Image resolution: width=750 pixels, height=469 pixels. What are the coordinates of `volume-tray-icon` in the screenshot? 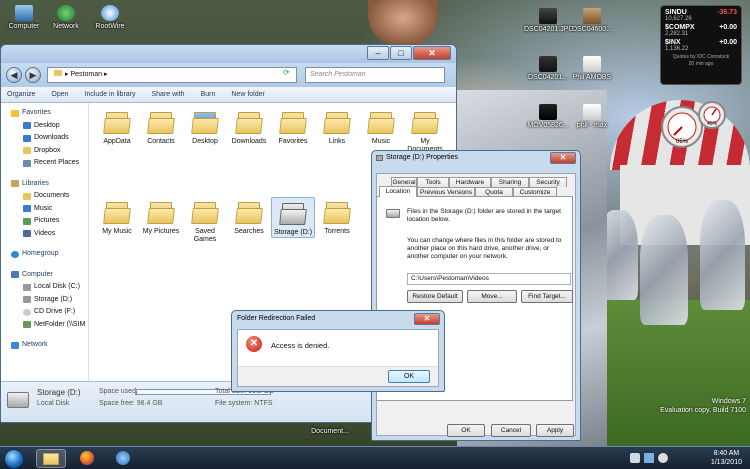 It's located at (663, 458).